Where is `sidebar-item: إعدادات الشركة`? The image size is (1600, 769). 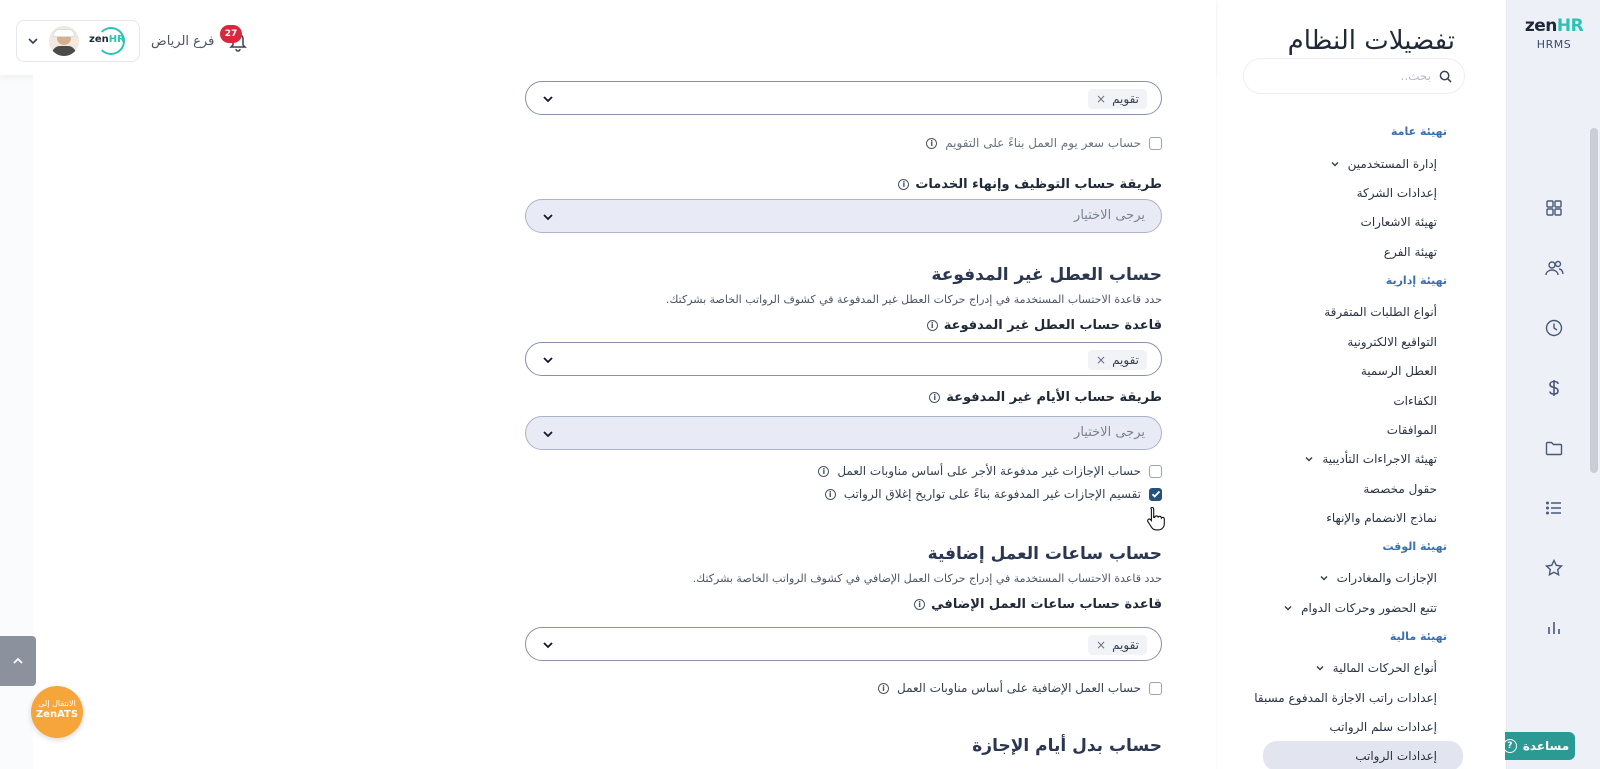
sidebar-item: إعدادات الشركة is located at coordinates (1397, 193).